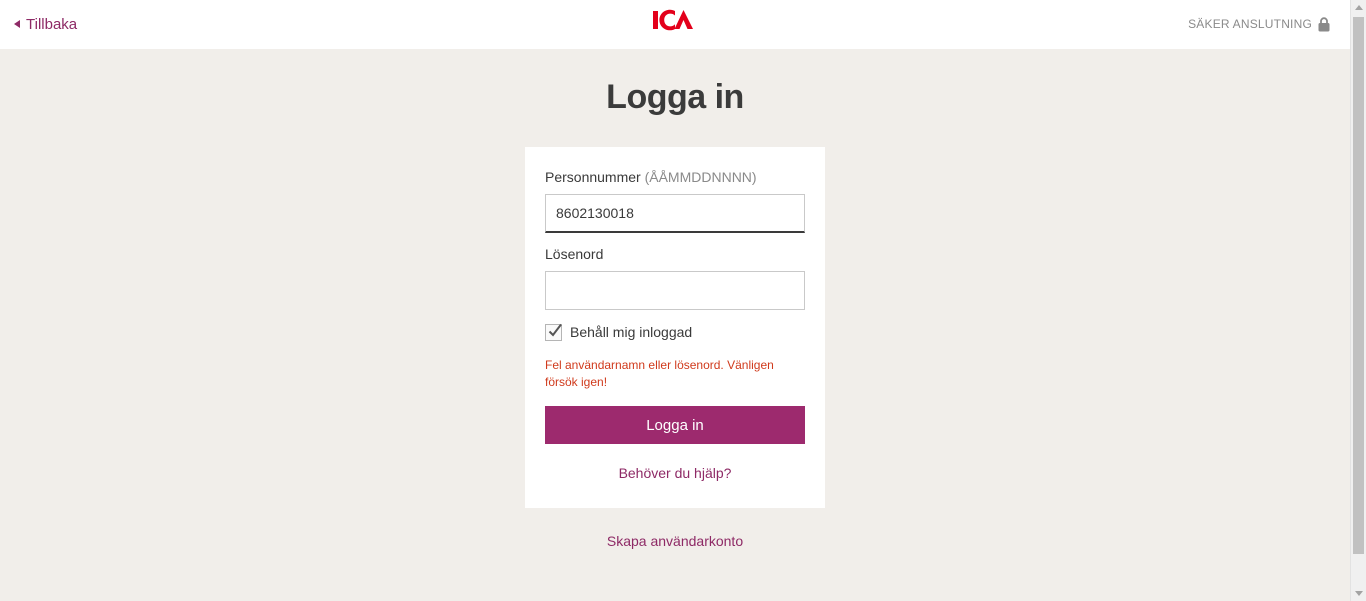 This screenshot has width=1366, height=601. Describe the element at coordinates (1250, 24) in the screenshot. I see `secure-connection-label: SÄKER ANSLUTNING` at that location.